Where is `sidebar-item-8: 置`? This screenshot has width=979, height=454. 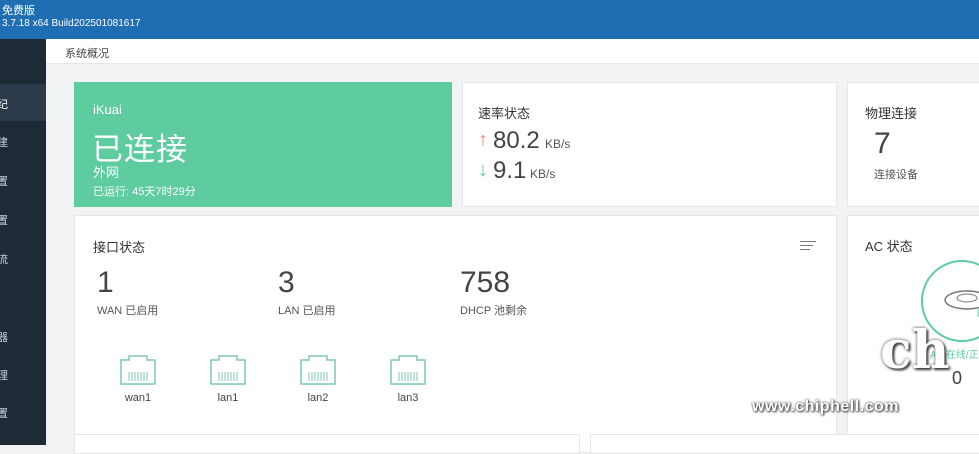 sidebar-item-8: 置 is located at coordinates (23, 411).